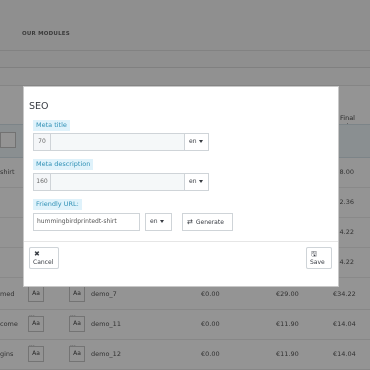 The height and width of the screenshot is (370, 370). I want to click on friendly-url-label: Friendly URL:, so click(57, 204).